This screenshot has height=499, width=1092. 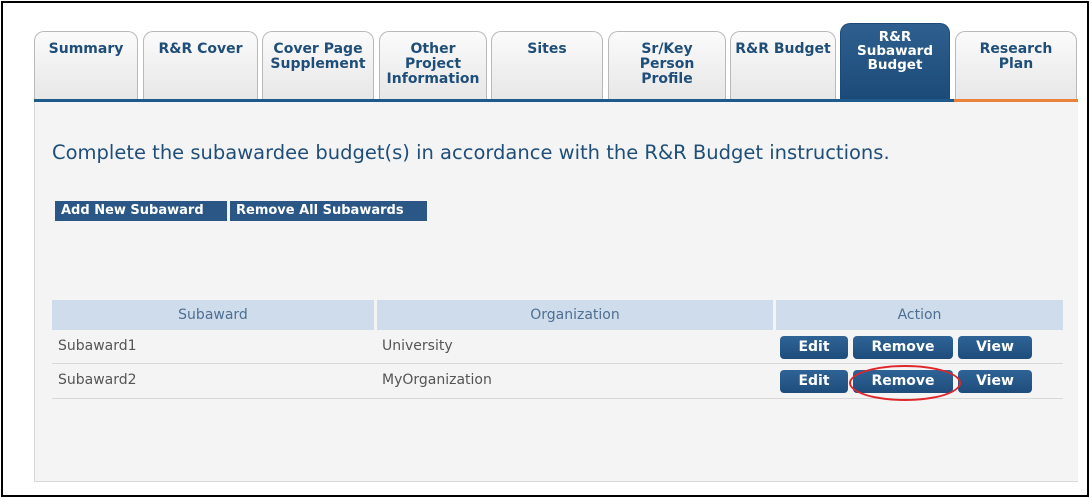 What do you see at coordinates (141, 211) in the screenshot?
I see `add-new-subaward-button: Add New Subaward` at bounding box center [141, 211].